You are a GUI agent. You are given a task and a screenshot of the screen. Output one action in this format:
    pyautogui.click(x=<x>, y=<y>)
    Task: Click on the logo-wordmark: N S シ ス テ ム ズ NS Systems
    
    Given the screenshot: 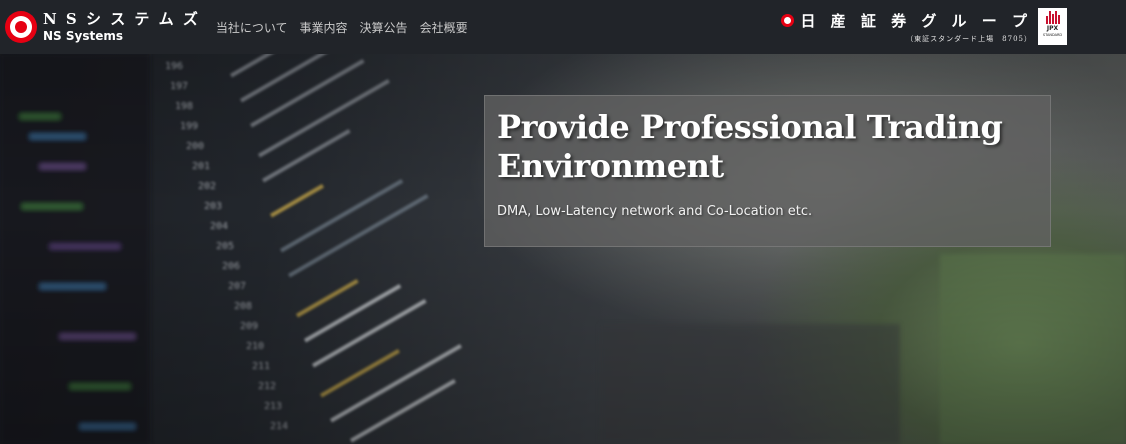 What is the action you would take?
    pyautogui.click(x=121, y=26)
    